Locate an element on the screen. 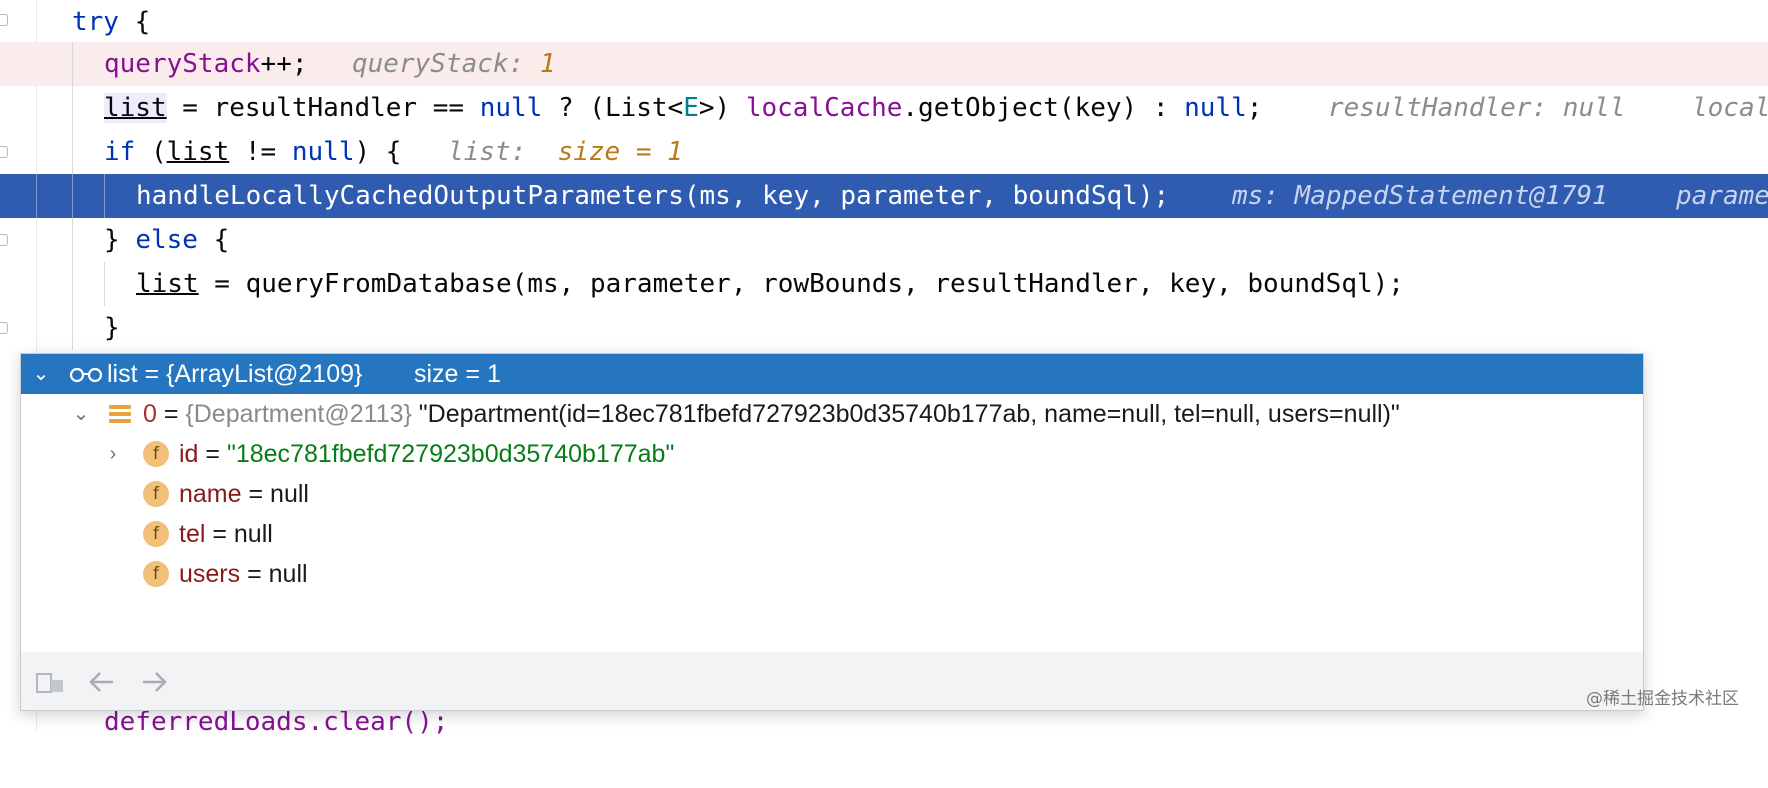 Image resolution: width=1768 pixels, height=788 pixels. code-line-try: try { is located at coordinates (884, 22).